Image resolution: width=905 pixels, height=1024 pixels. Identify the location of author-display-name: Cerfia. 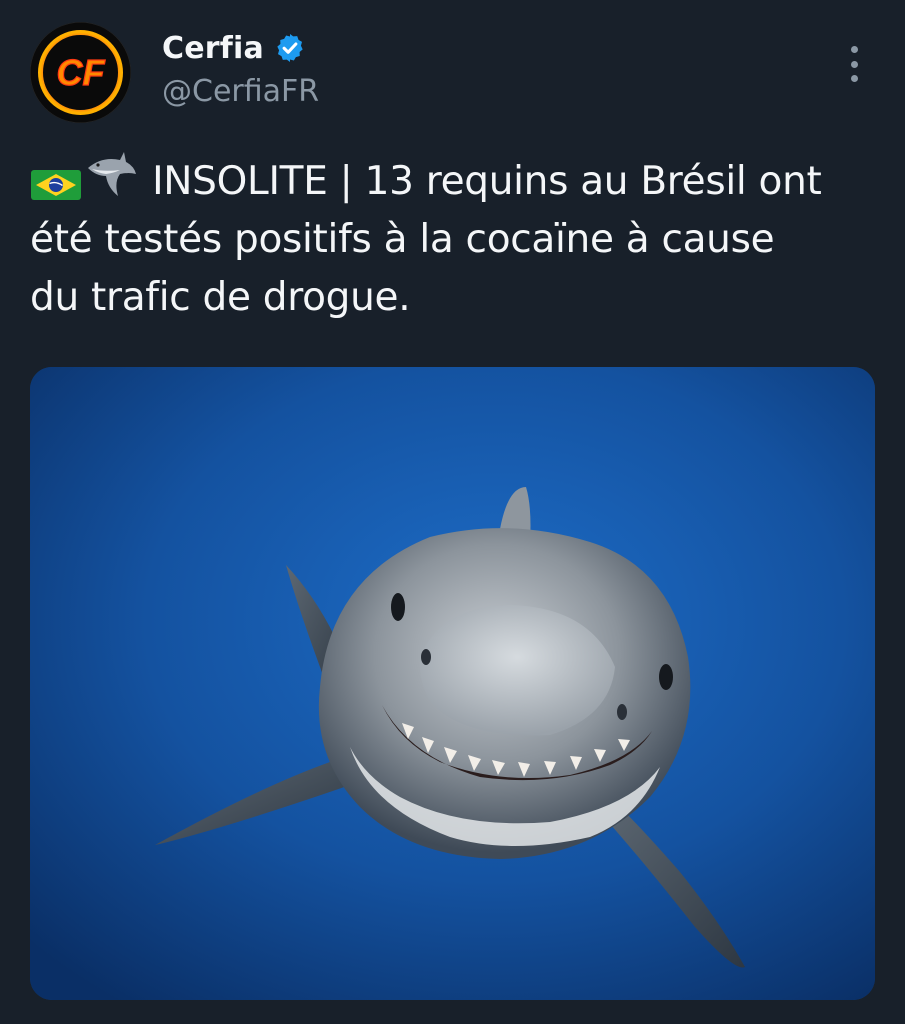
(213, 48).